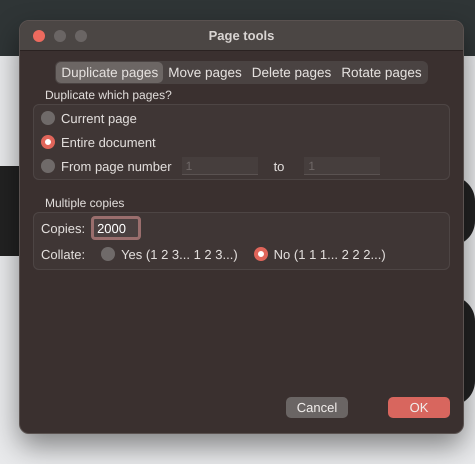  I want to click on radio-label: Yes (1 2 3... 1 2 3...), so click(179, 254).